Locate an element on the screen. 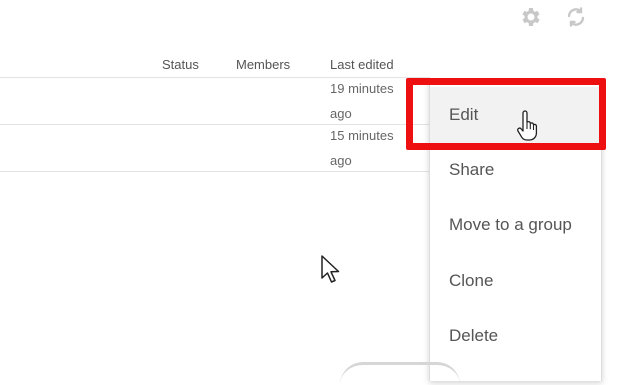 The height and width of the screenshot is (385, 631). menu-item-delete: Delete is located at coordinates (515, 336).